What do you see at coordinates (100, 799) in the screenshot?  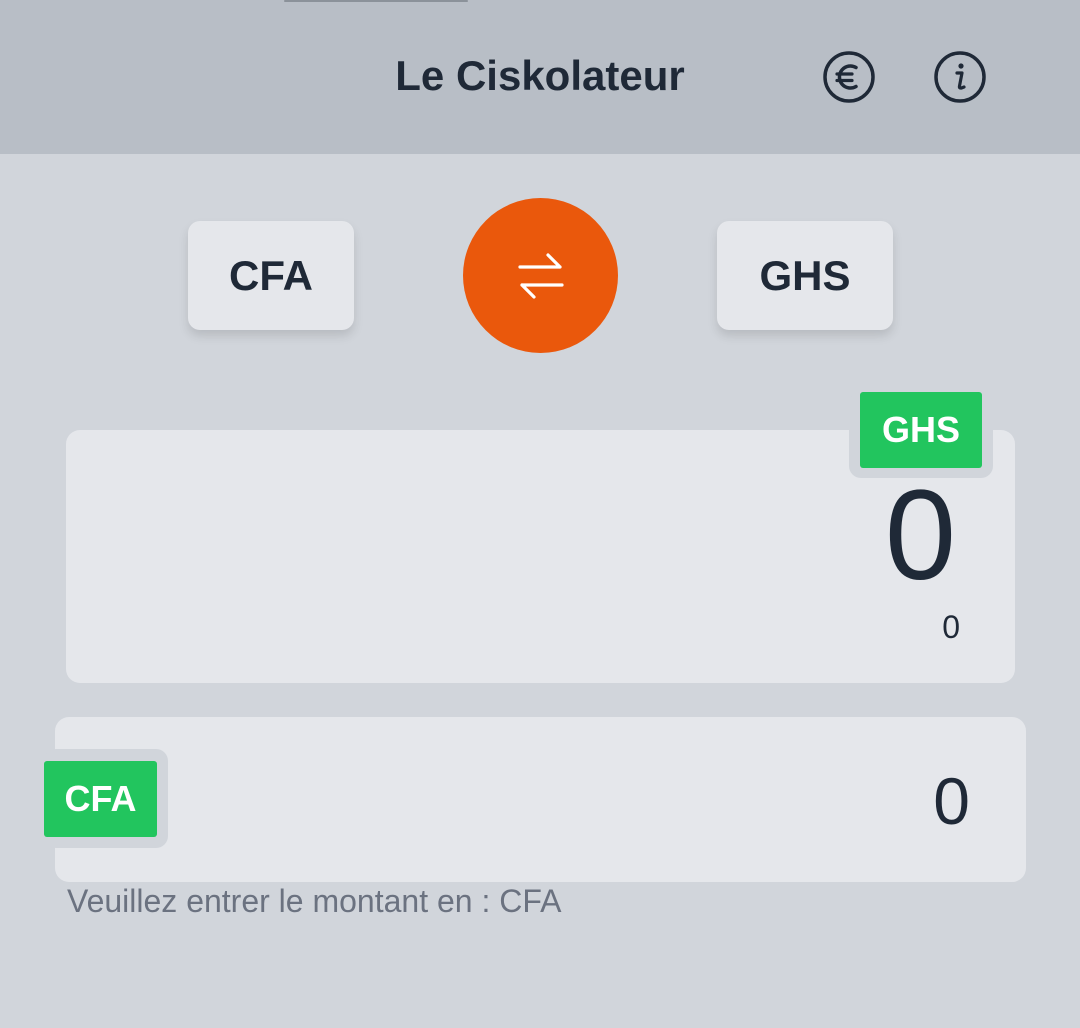 I see `input-currency-badge: CFA` at bounding box center [100, 799].